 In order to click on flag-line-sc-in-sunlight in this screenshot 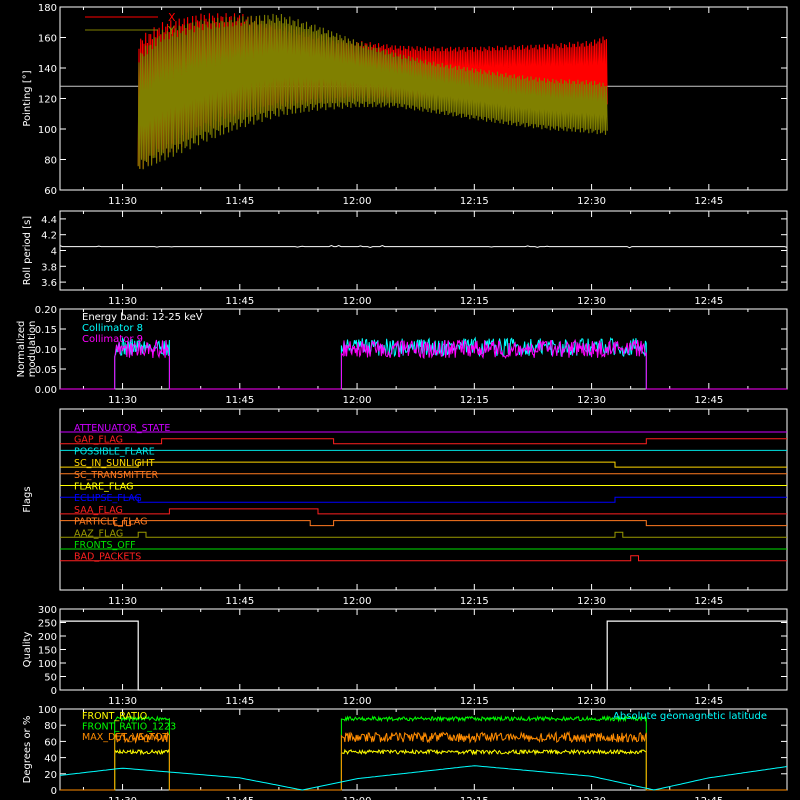, I will do `click(423, 464)`.